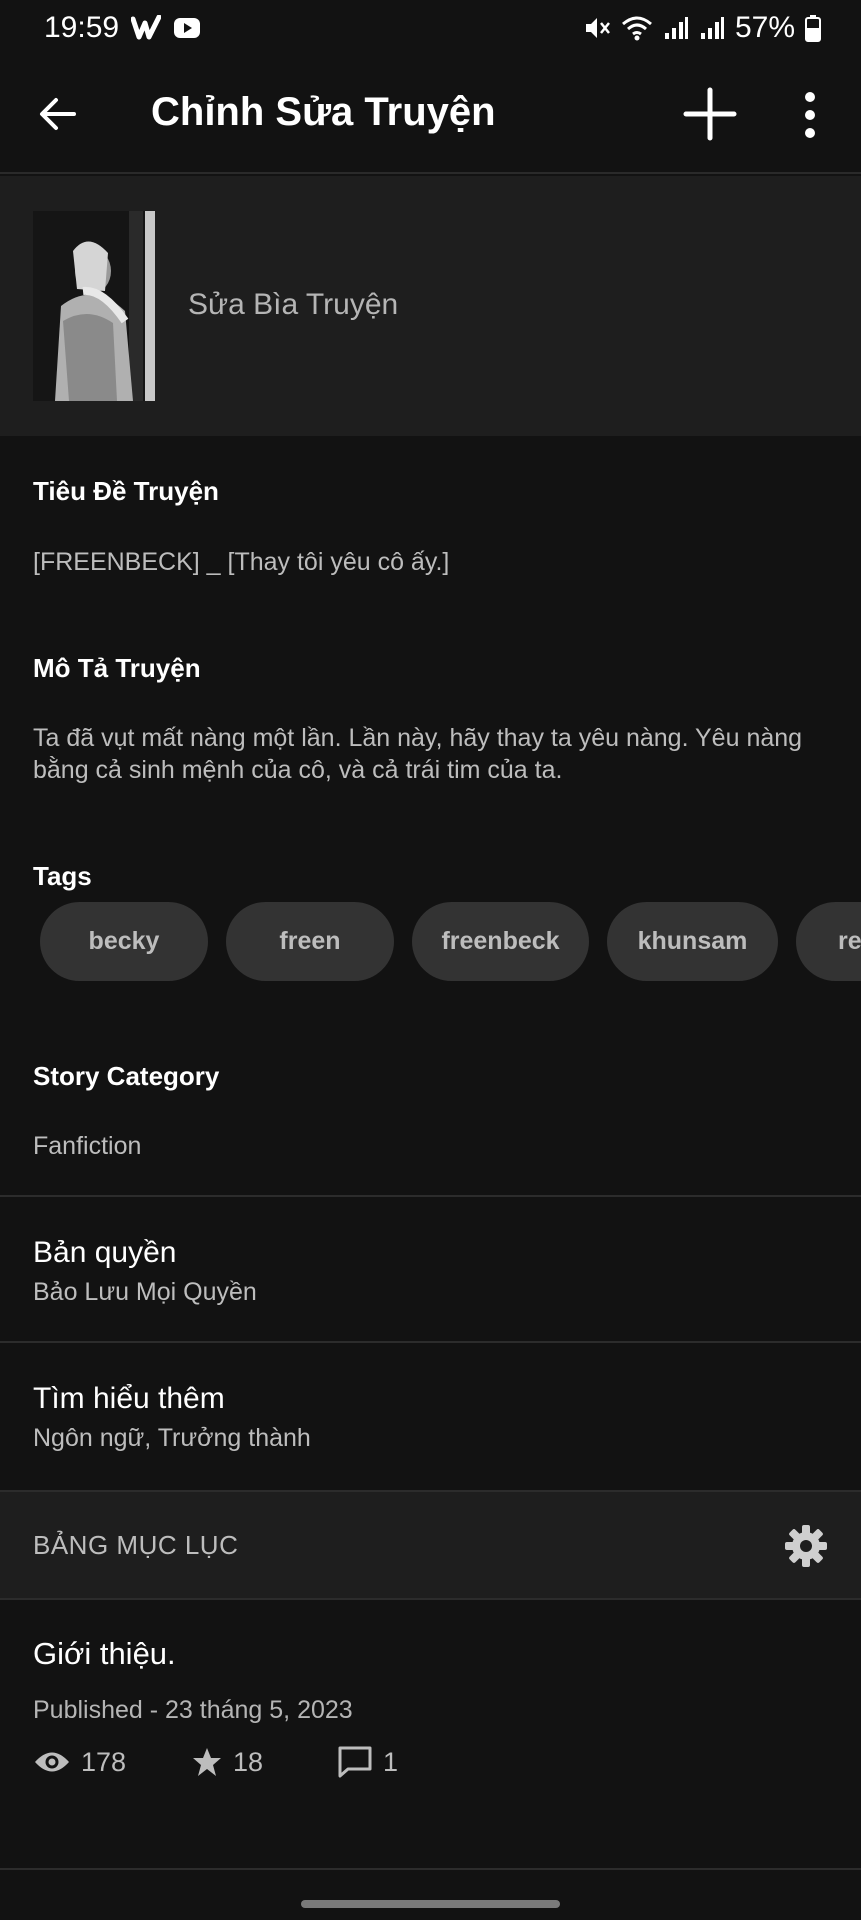 This screenshot has width=861, height=1920. Describe the element at coordinates (428, 562) in the screenshot. I see `story-title-value: [FREENBECK] _ [Thay tôi yêu cô ấy.]` at that location.